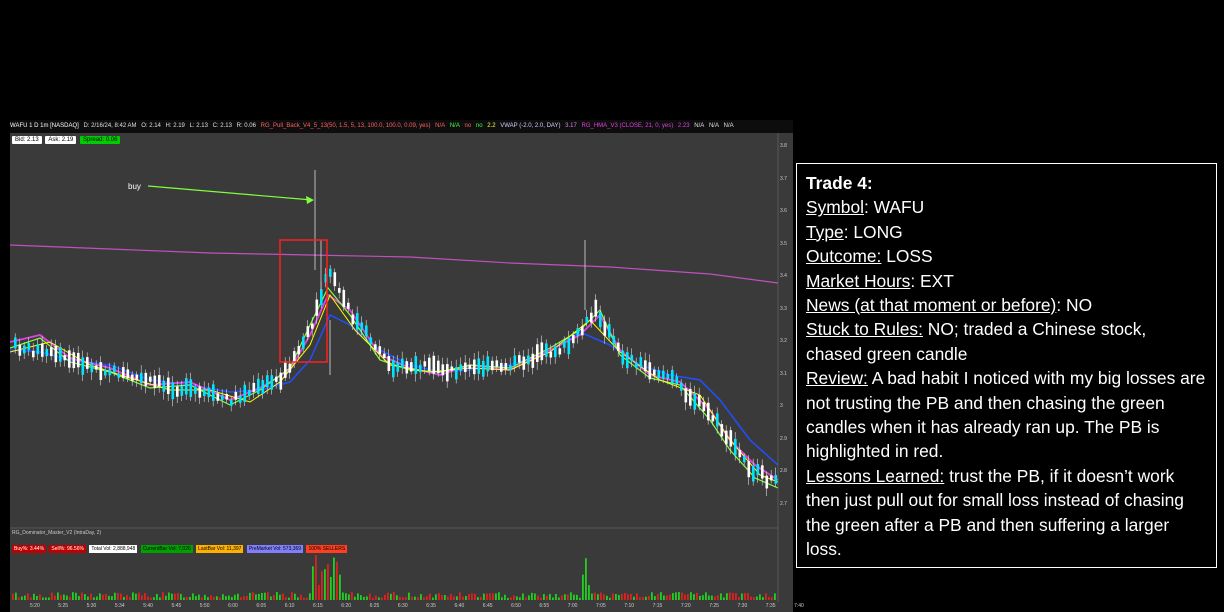 This screenshot has height=612, width=1224. Describe the element at coordinates (783, 438) in the screenshot. I see `price-tick: 2.9` at that location.